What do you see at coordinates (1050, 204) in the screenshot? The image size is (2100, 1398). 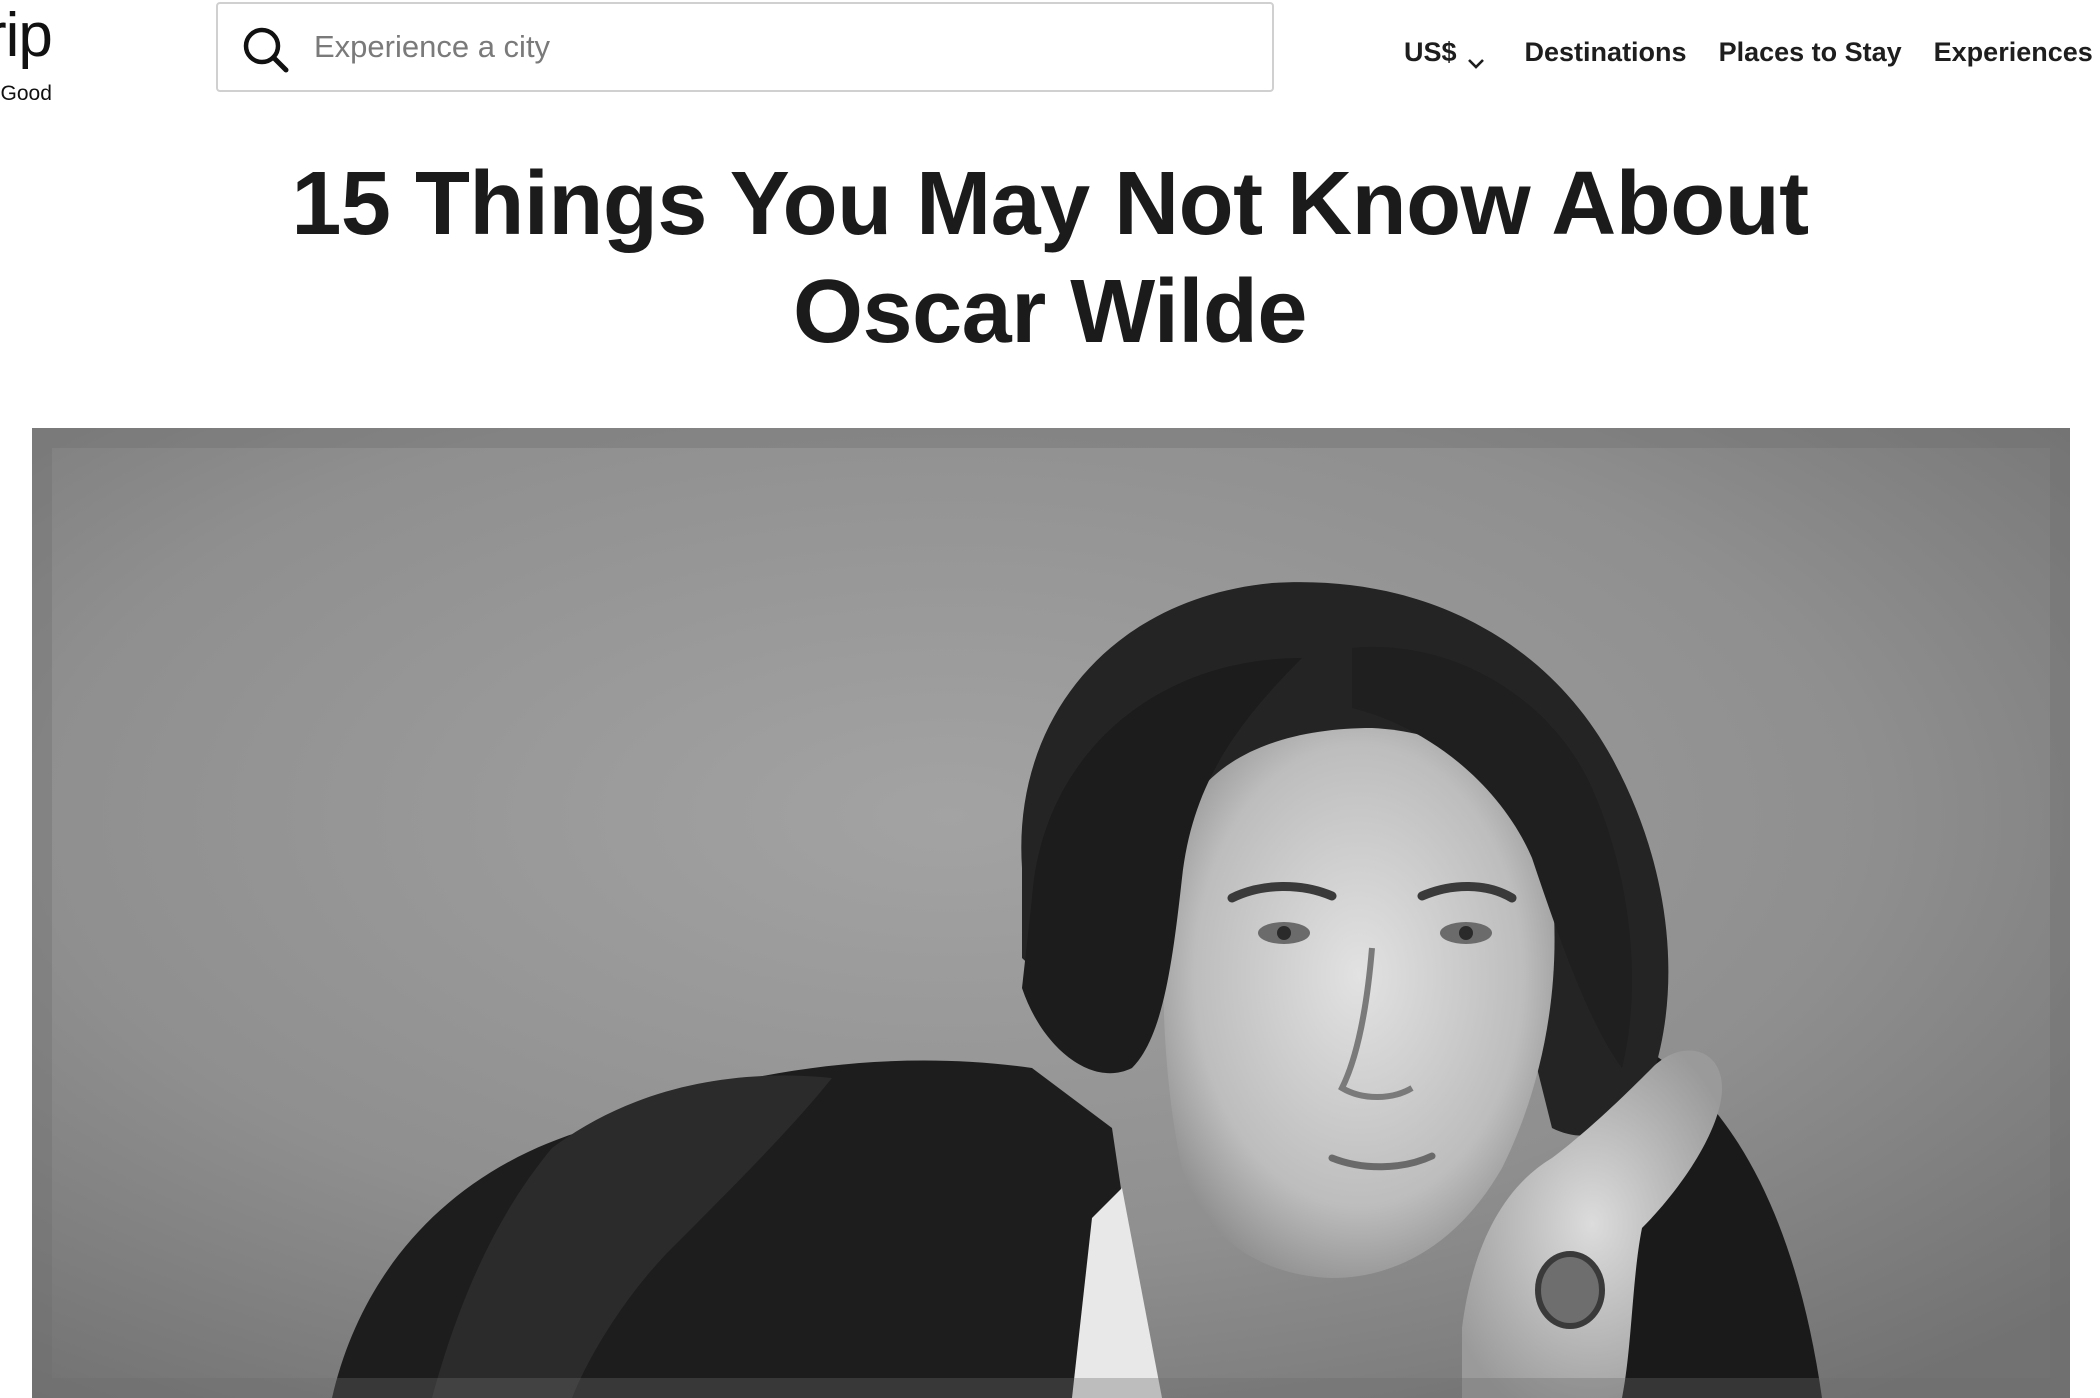 I see `article-title-line-1: 15 Things You May Not Know About` at bounding box center [1050, 204].